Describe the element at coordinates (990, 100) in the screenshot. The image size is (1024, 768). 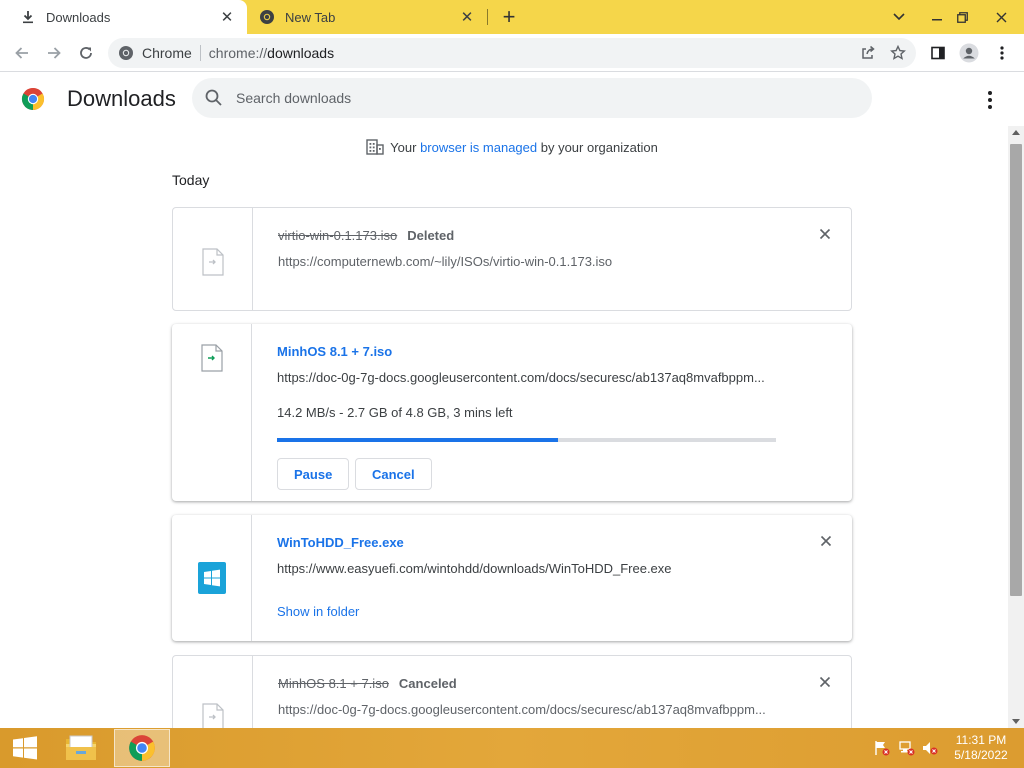
I see `more-actions-icon` at that location.